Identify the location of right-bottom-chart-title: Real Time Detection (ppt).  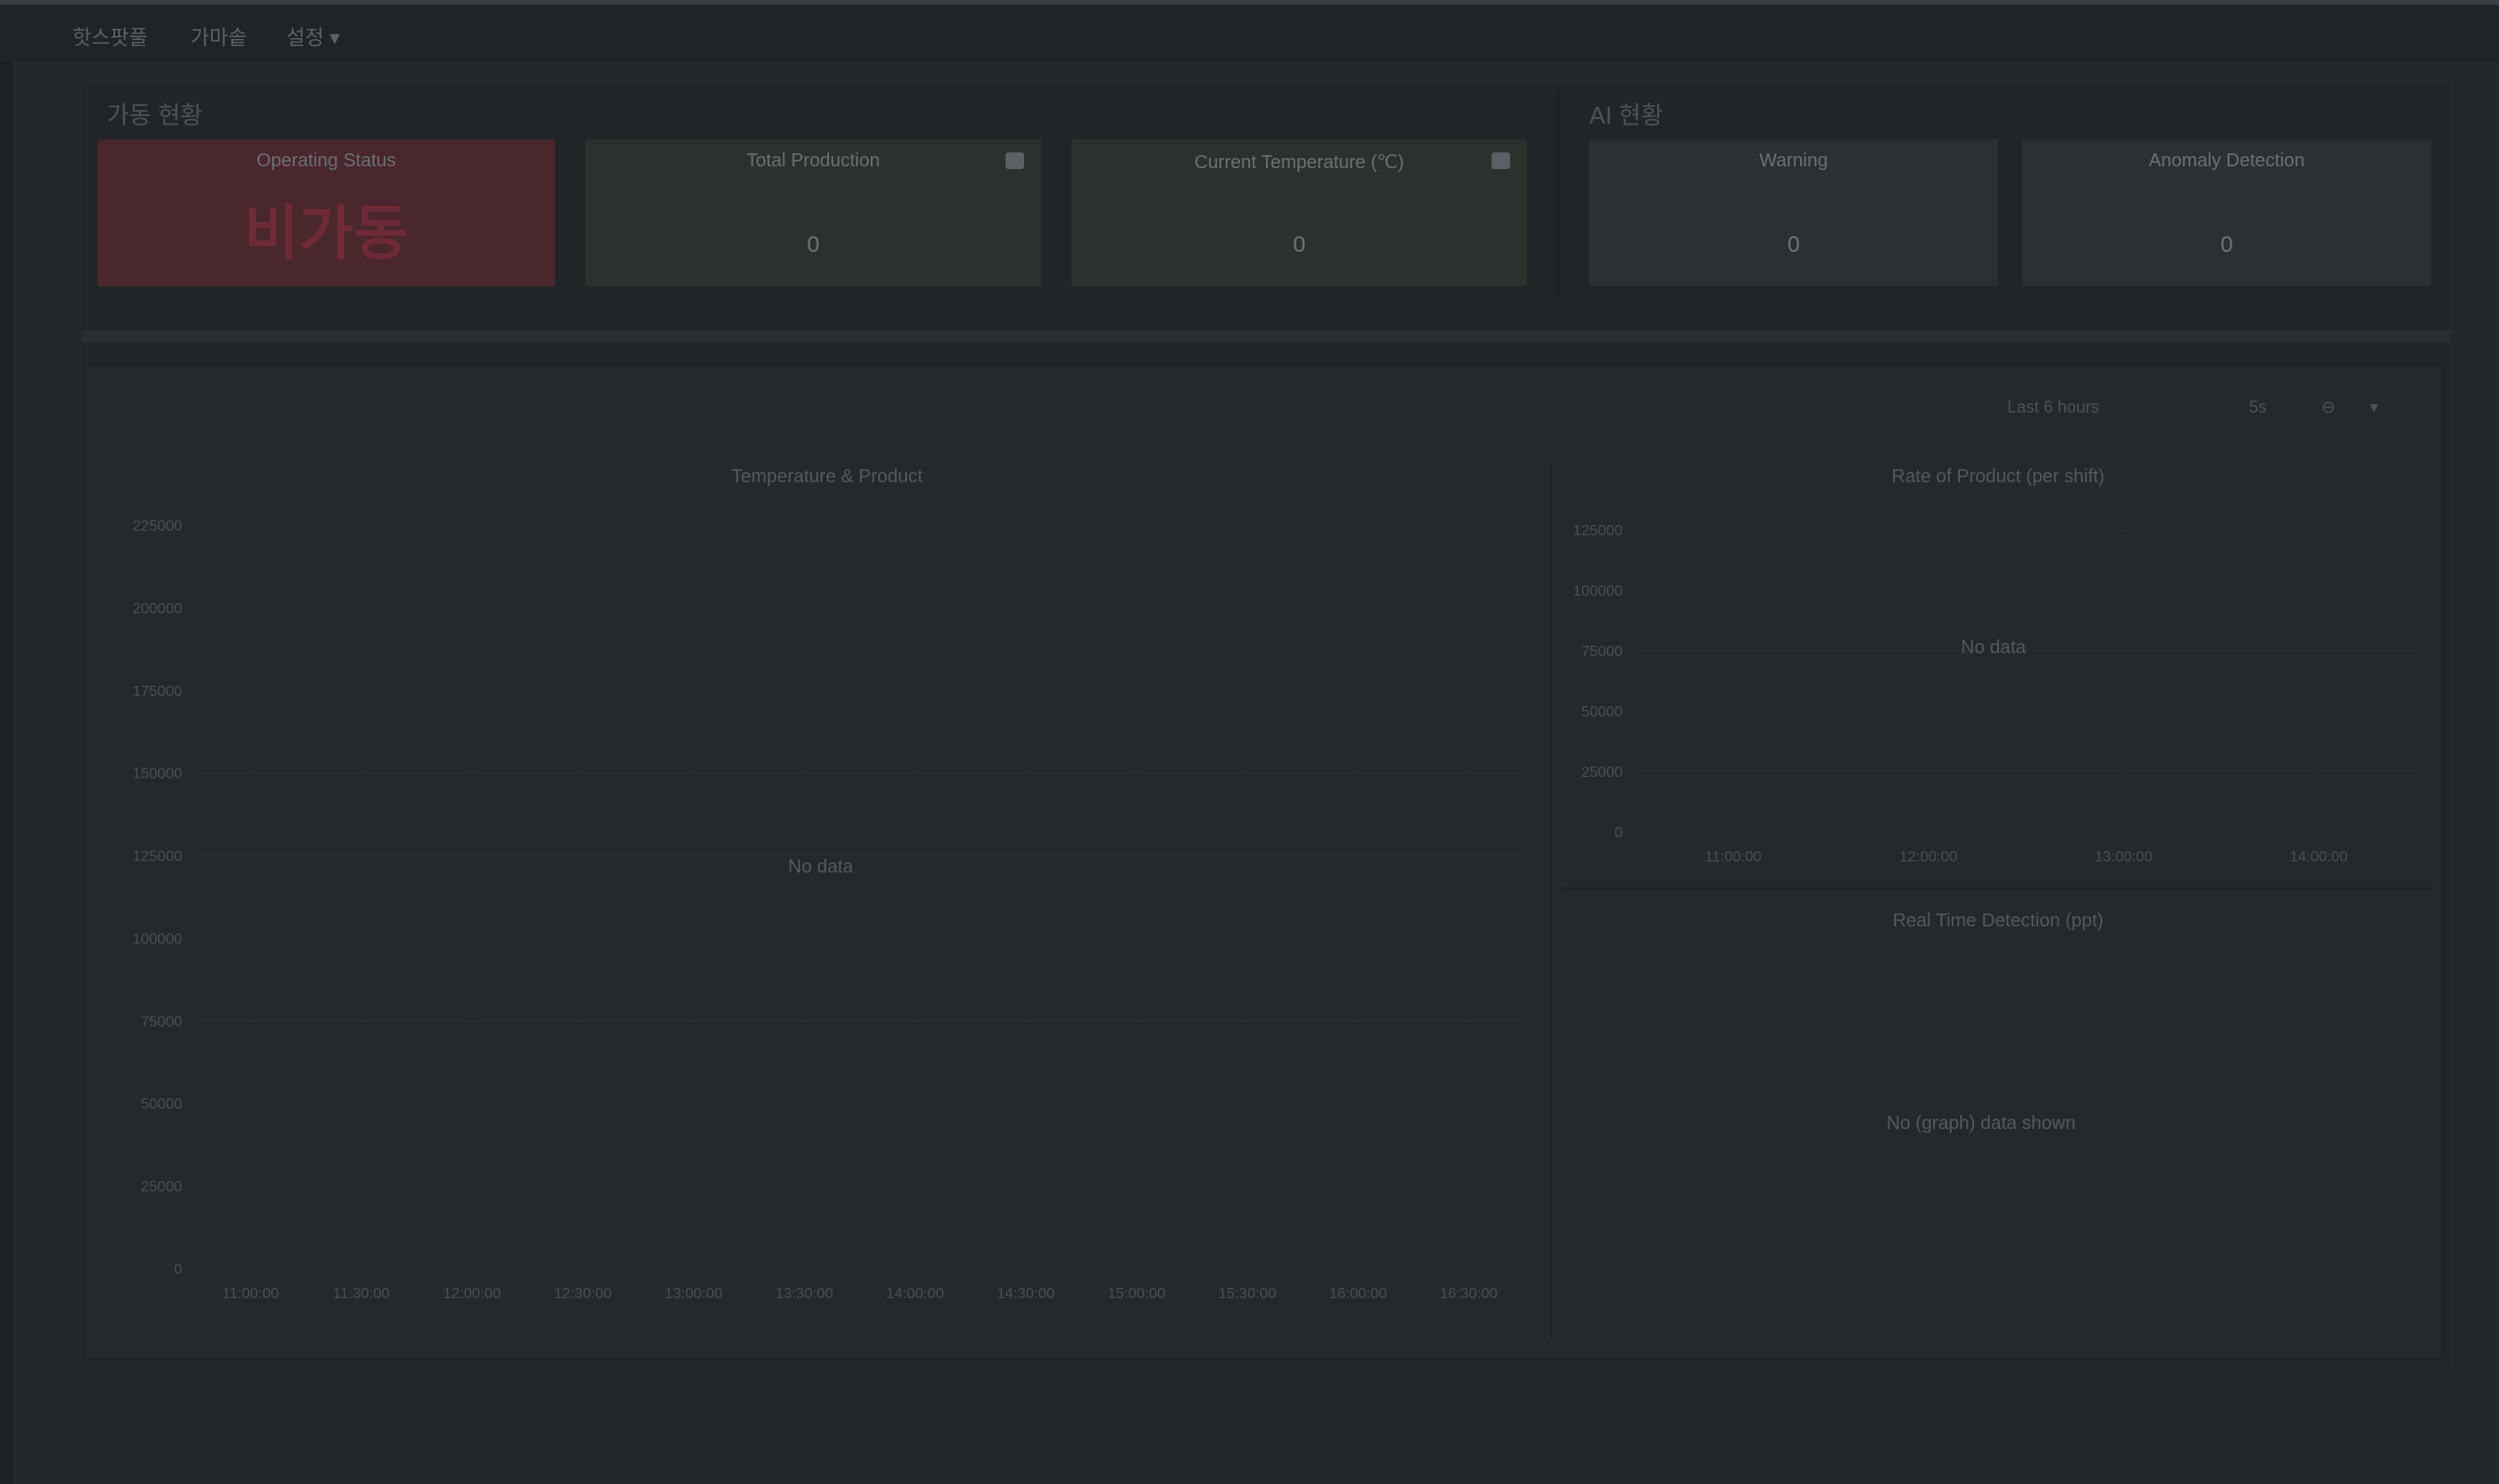
(1998, 921).